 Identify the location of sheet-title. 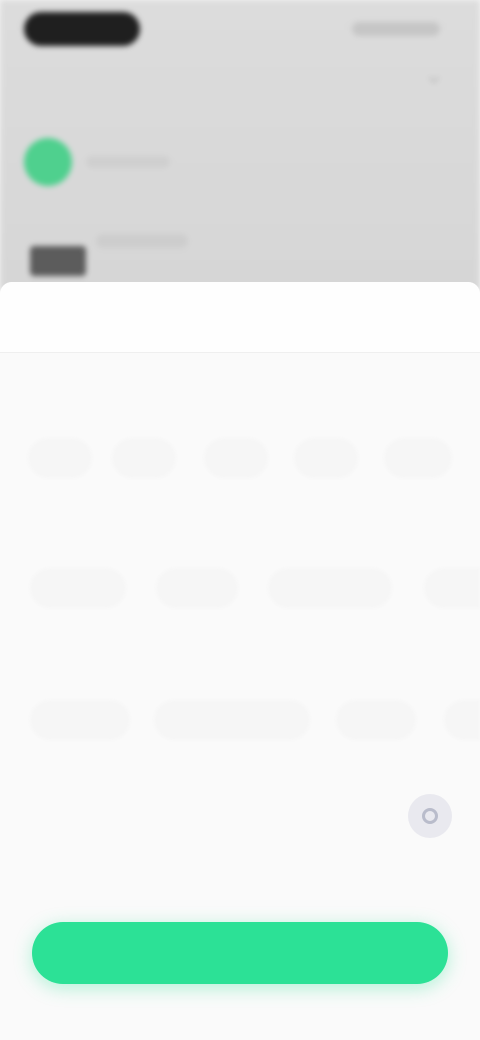
(240, 316).